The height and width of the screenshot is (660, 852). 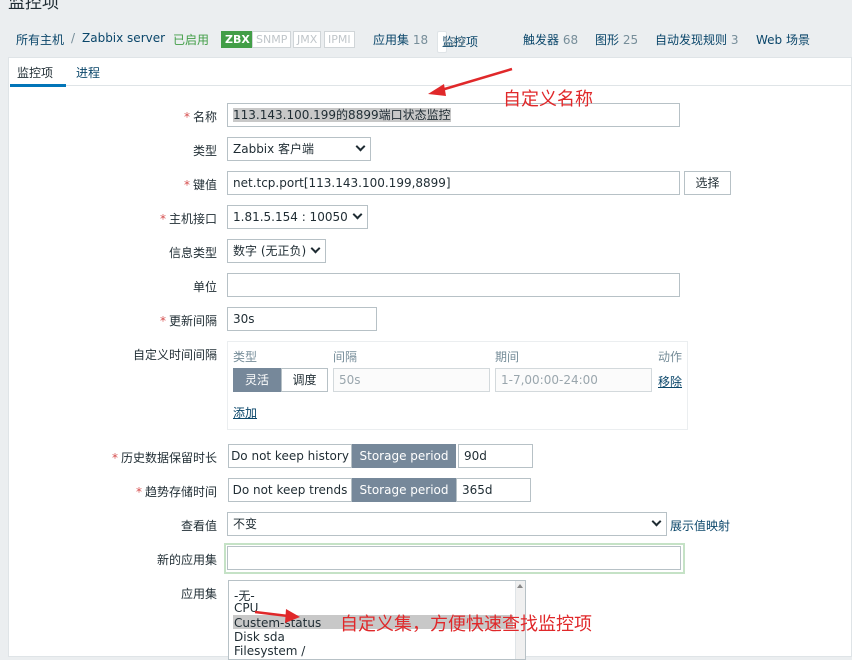 What do you see at coordinates (437, 90) in the screenshot?
I see `name-arrow-head` at bounding box center [437, 90].